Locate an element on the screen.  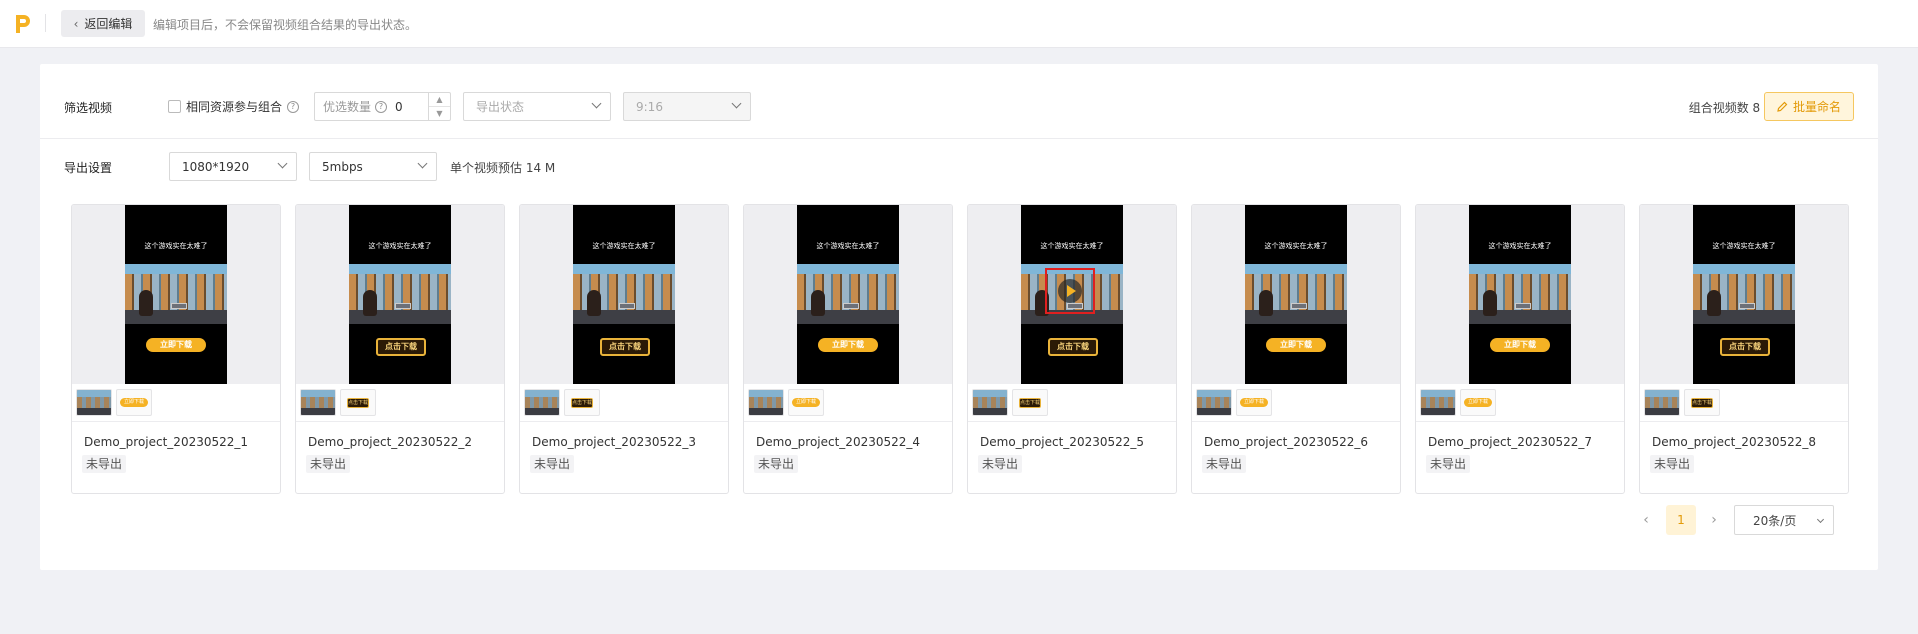
step-down-icon: ▼ is located at coordinates (439, 113).